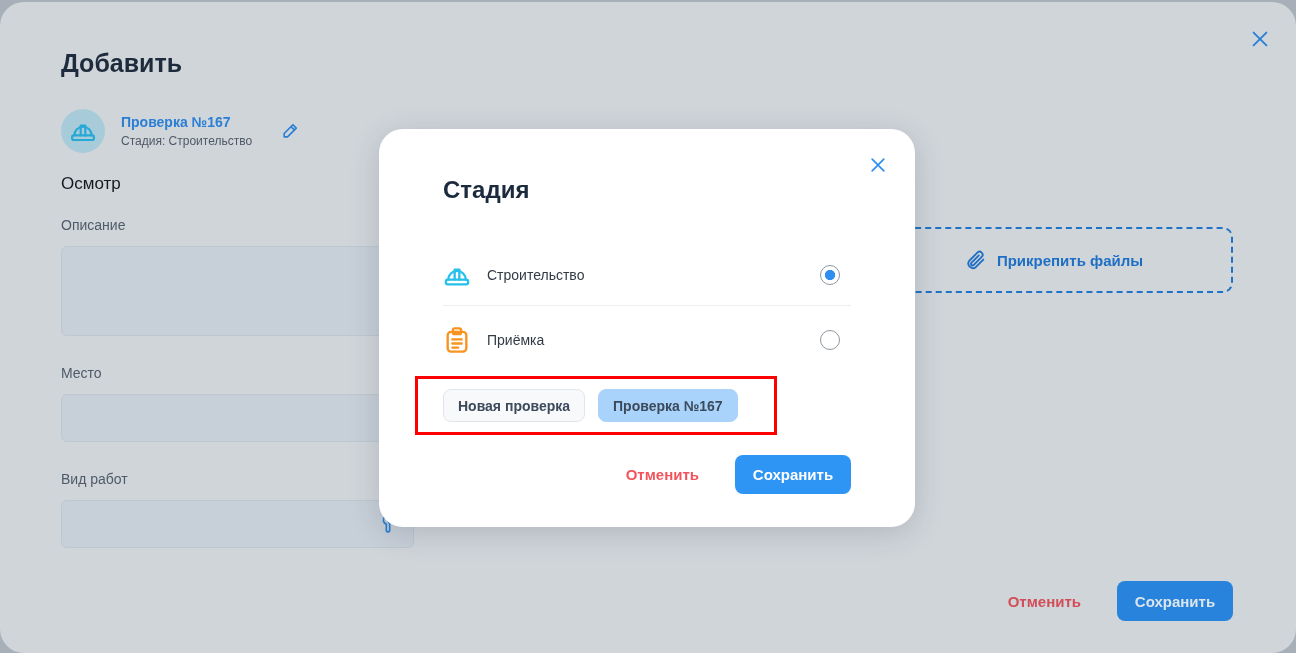  I want to click on check-chip: Проверка №167, so click(668, 405).